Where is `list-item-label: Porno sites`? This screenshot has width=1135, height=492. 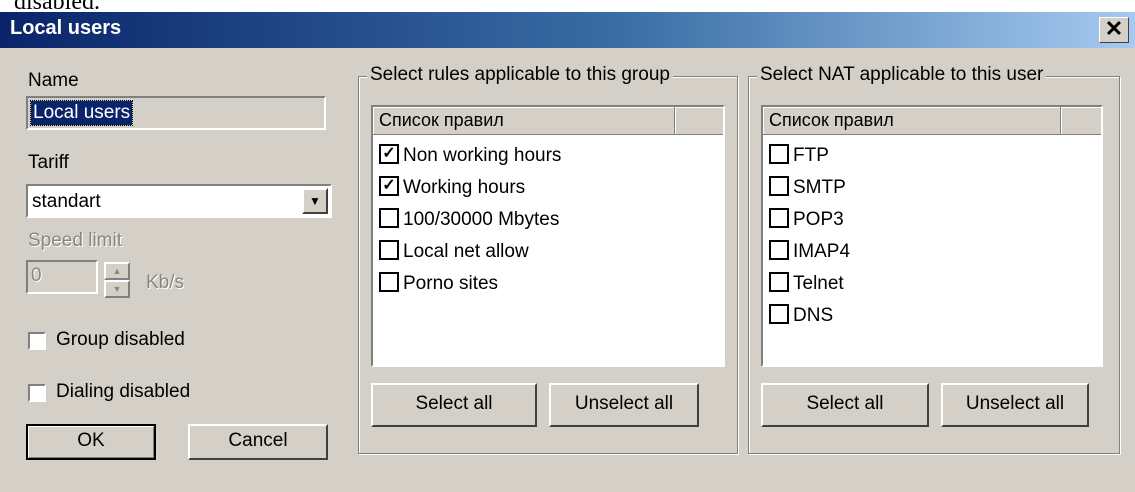 list-item-label: Porno sites is located at coordinates (451, 283).